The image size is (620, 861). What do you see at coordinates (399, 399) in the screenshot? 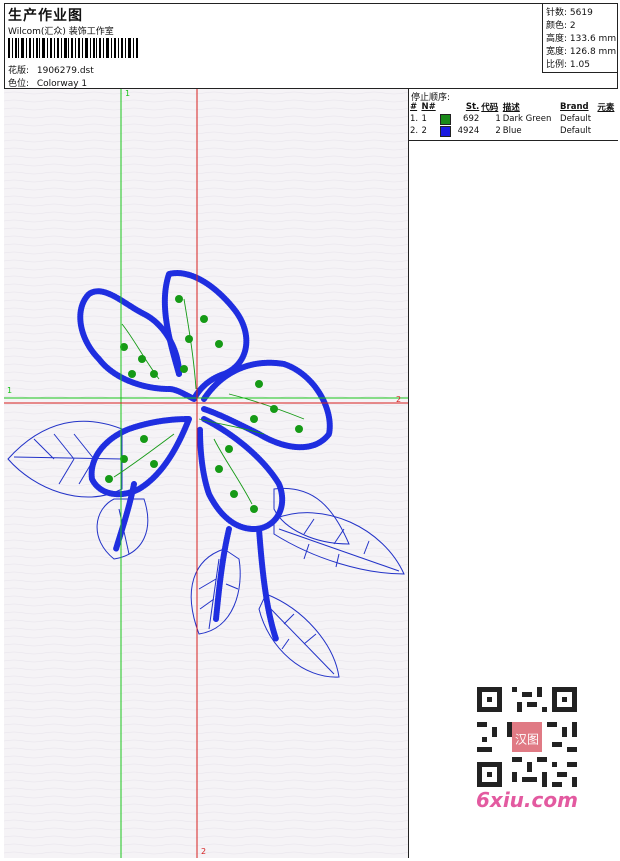
I see `red-horizontal-label: 2` at bounding box center [399, 399].